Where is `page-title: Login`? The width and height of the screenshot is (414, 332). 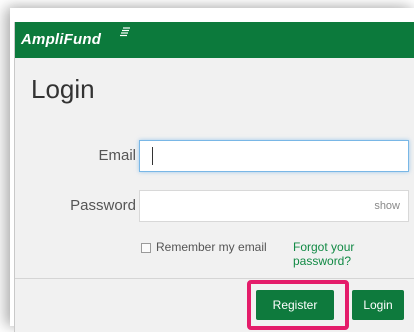 page-title: Login is located at coordinates (63, 89).